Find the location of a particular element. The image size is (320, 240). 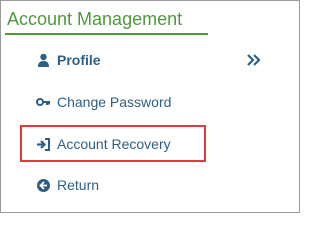

panel-heading: Account Management is located at coordinates (106, 19).